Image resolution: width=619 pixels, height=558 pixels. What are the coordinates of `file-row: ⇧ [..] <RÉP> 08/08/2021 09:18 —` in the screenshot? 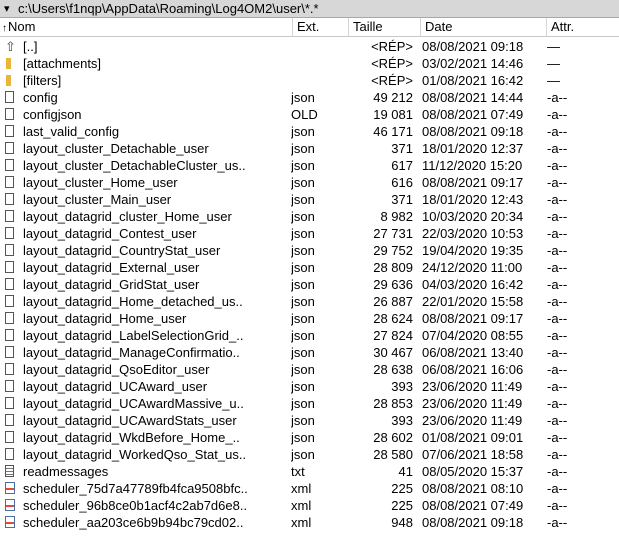 It's located at (309, 46).